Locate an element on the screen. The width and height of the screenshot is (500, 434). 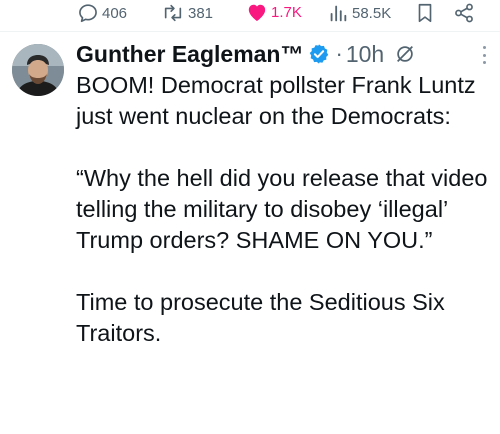
like-button: 1.7K is located at coordinates (274, 12).